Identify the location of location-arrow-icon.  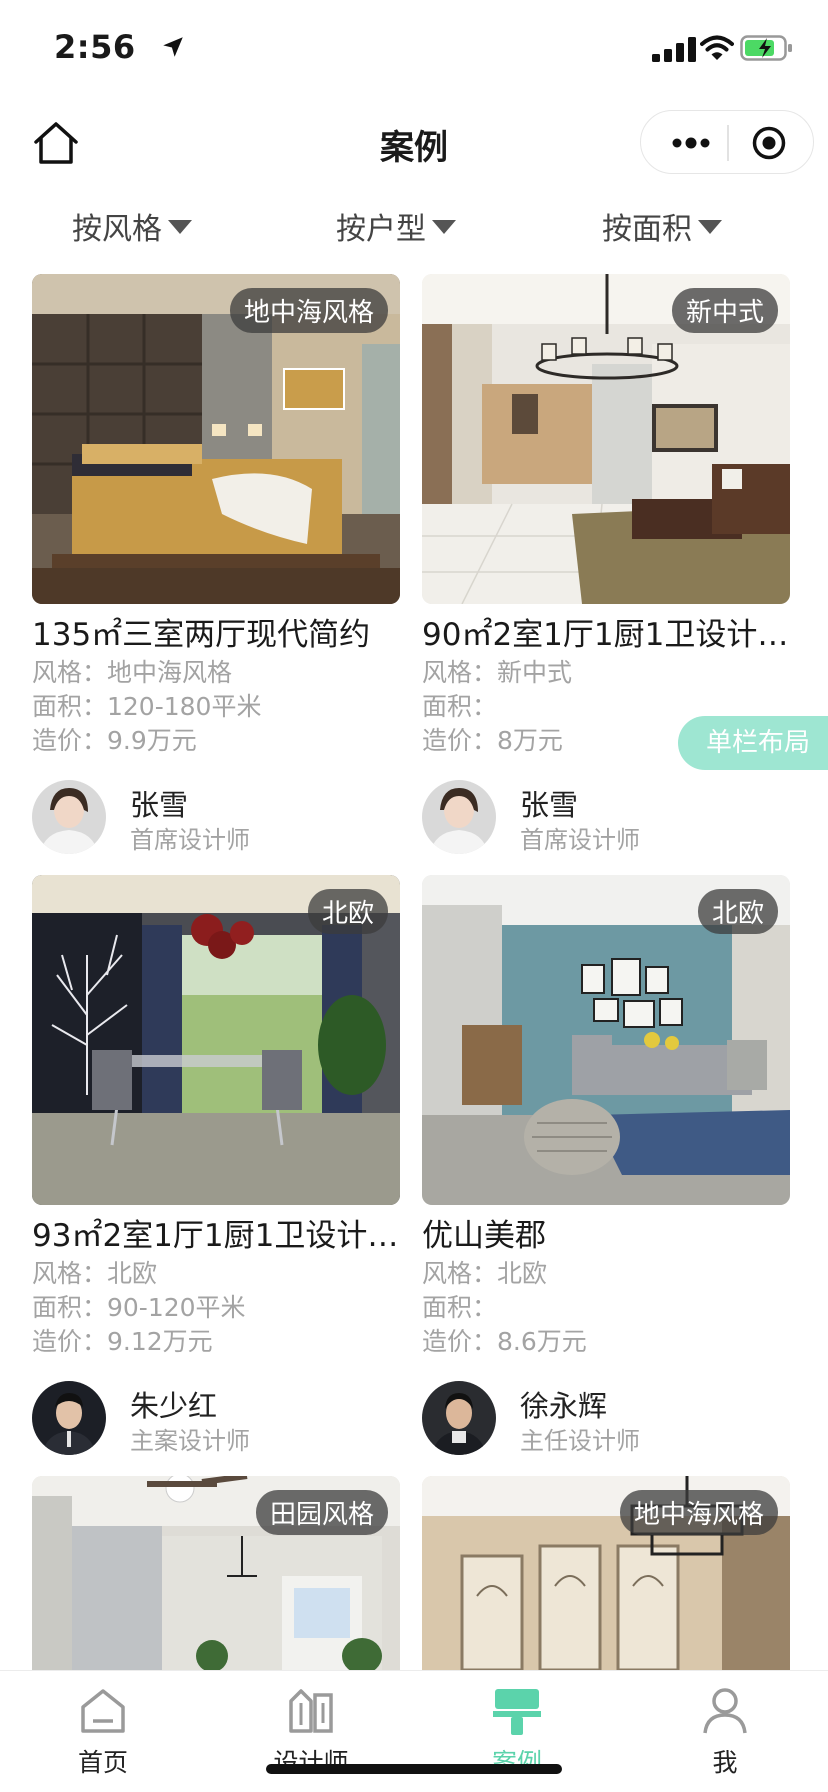
(173, 47).